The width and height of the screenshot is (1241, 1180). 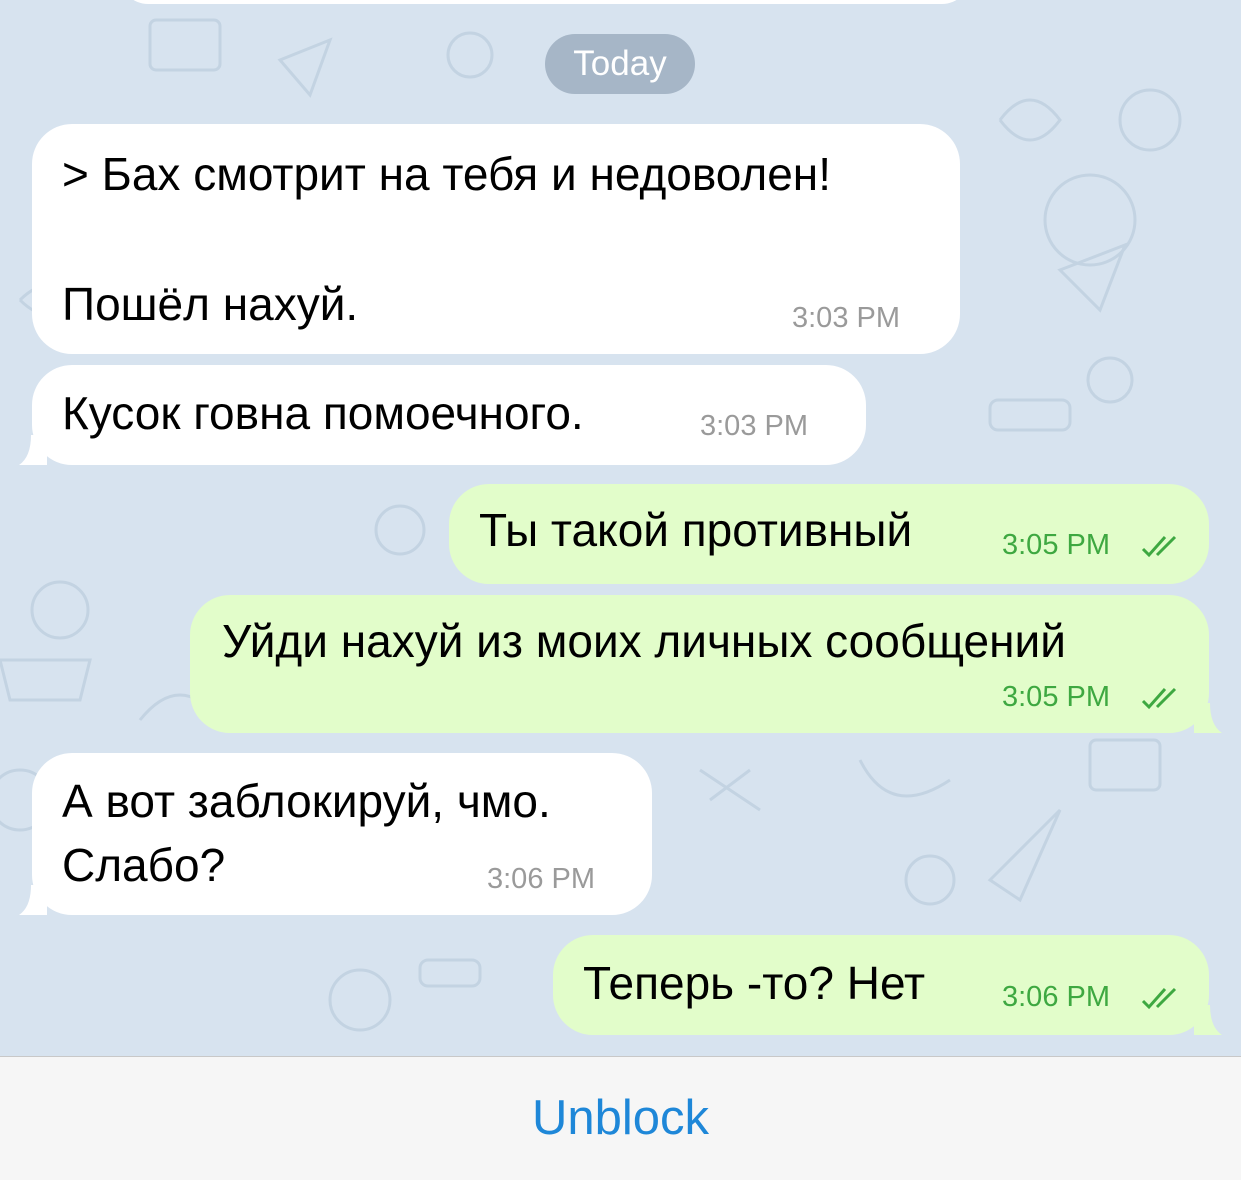 I want to click on date-separator: Today, so click(x=620, y=64).